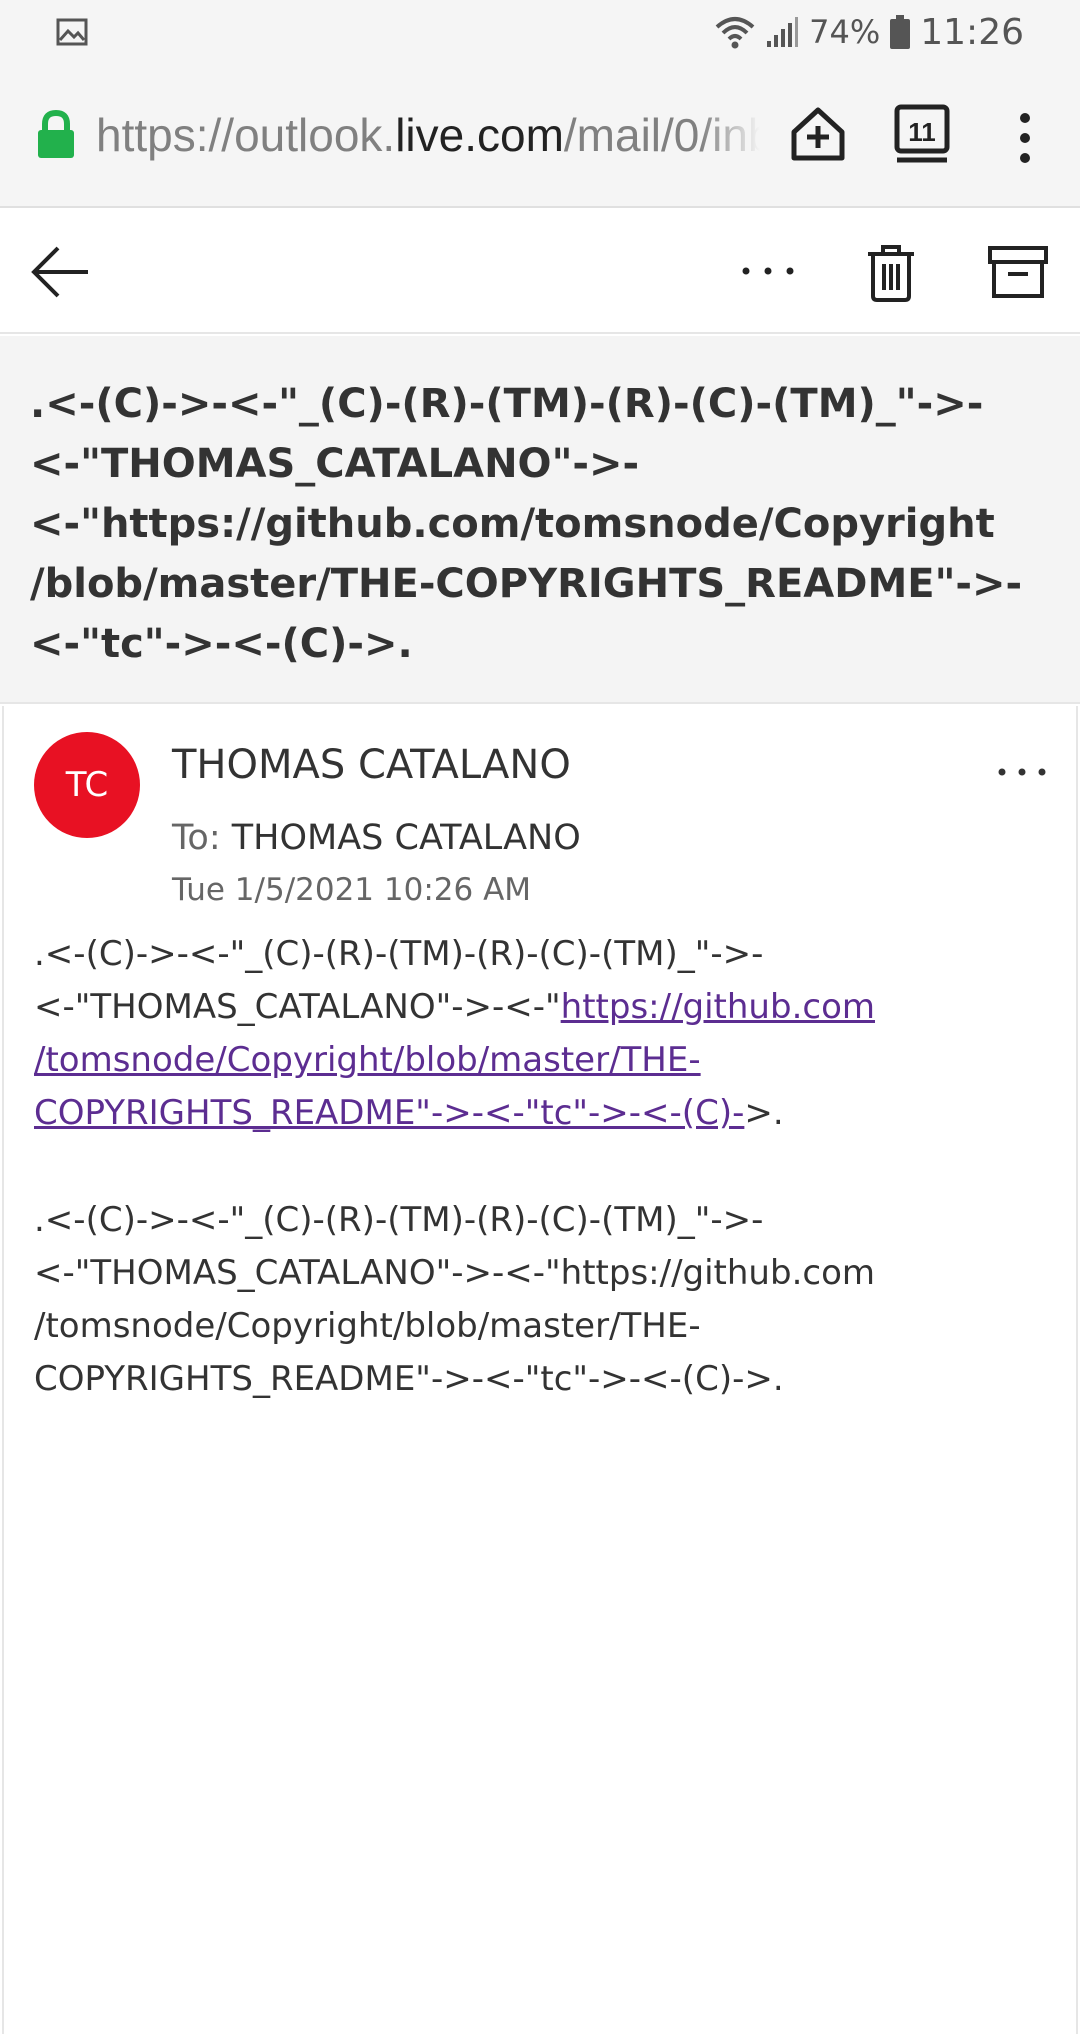  What do you see at coordinates (818, 134) in the screenshot?
I see `home-icon` at bounding box center [818, 134].